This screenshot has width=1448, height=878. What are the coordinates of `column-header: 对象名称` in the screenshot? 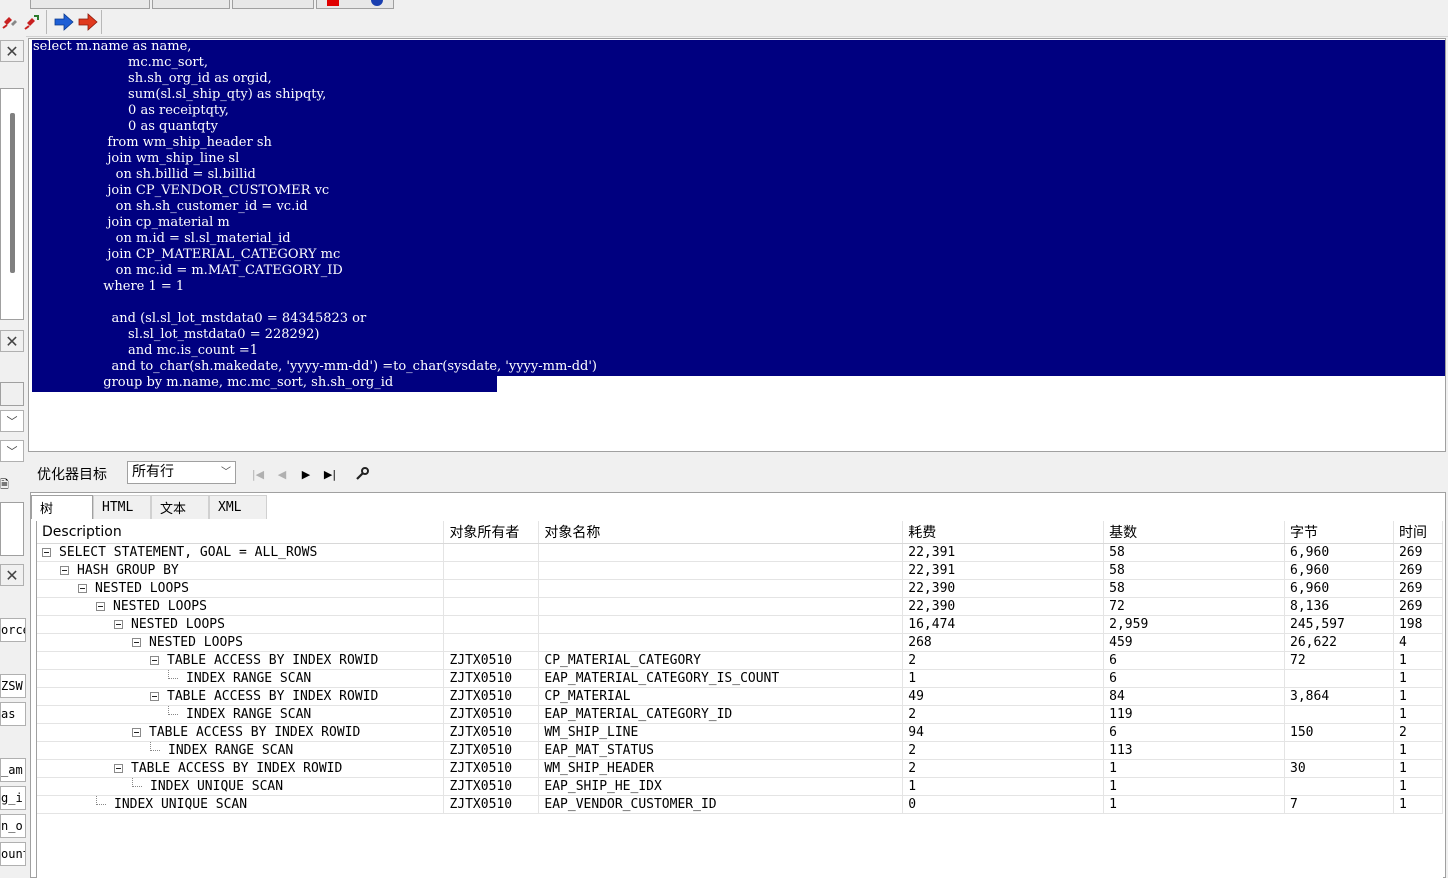 It's located at (721, 532).